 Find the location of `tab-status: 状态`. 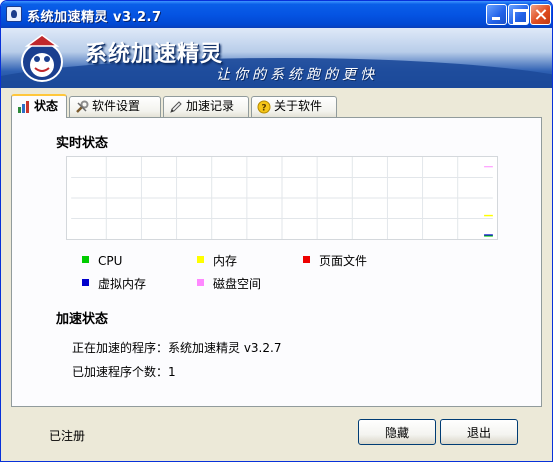

tab-status: 状态 is located at coordinates (39, 106).